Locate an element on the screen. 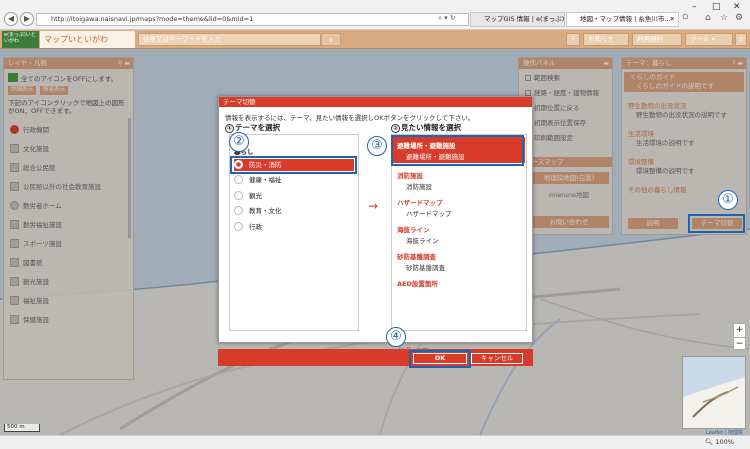 This screenshot has width=750, height=449. tab-gis: マップGIS 情報 | e(まっぷ)いといがわ is located at coordinates (517, 19).